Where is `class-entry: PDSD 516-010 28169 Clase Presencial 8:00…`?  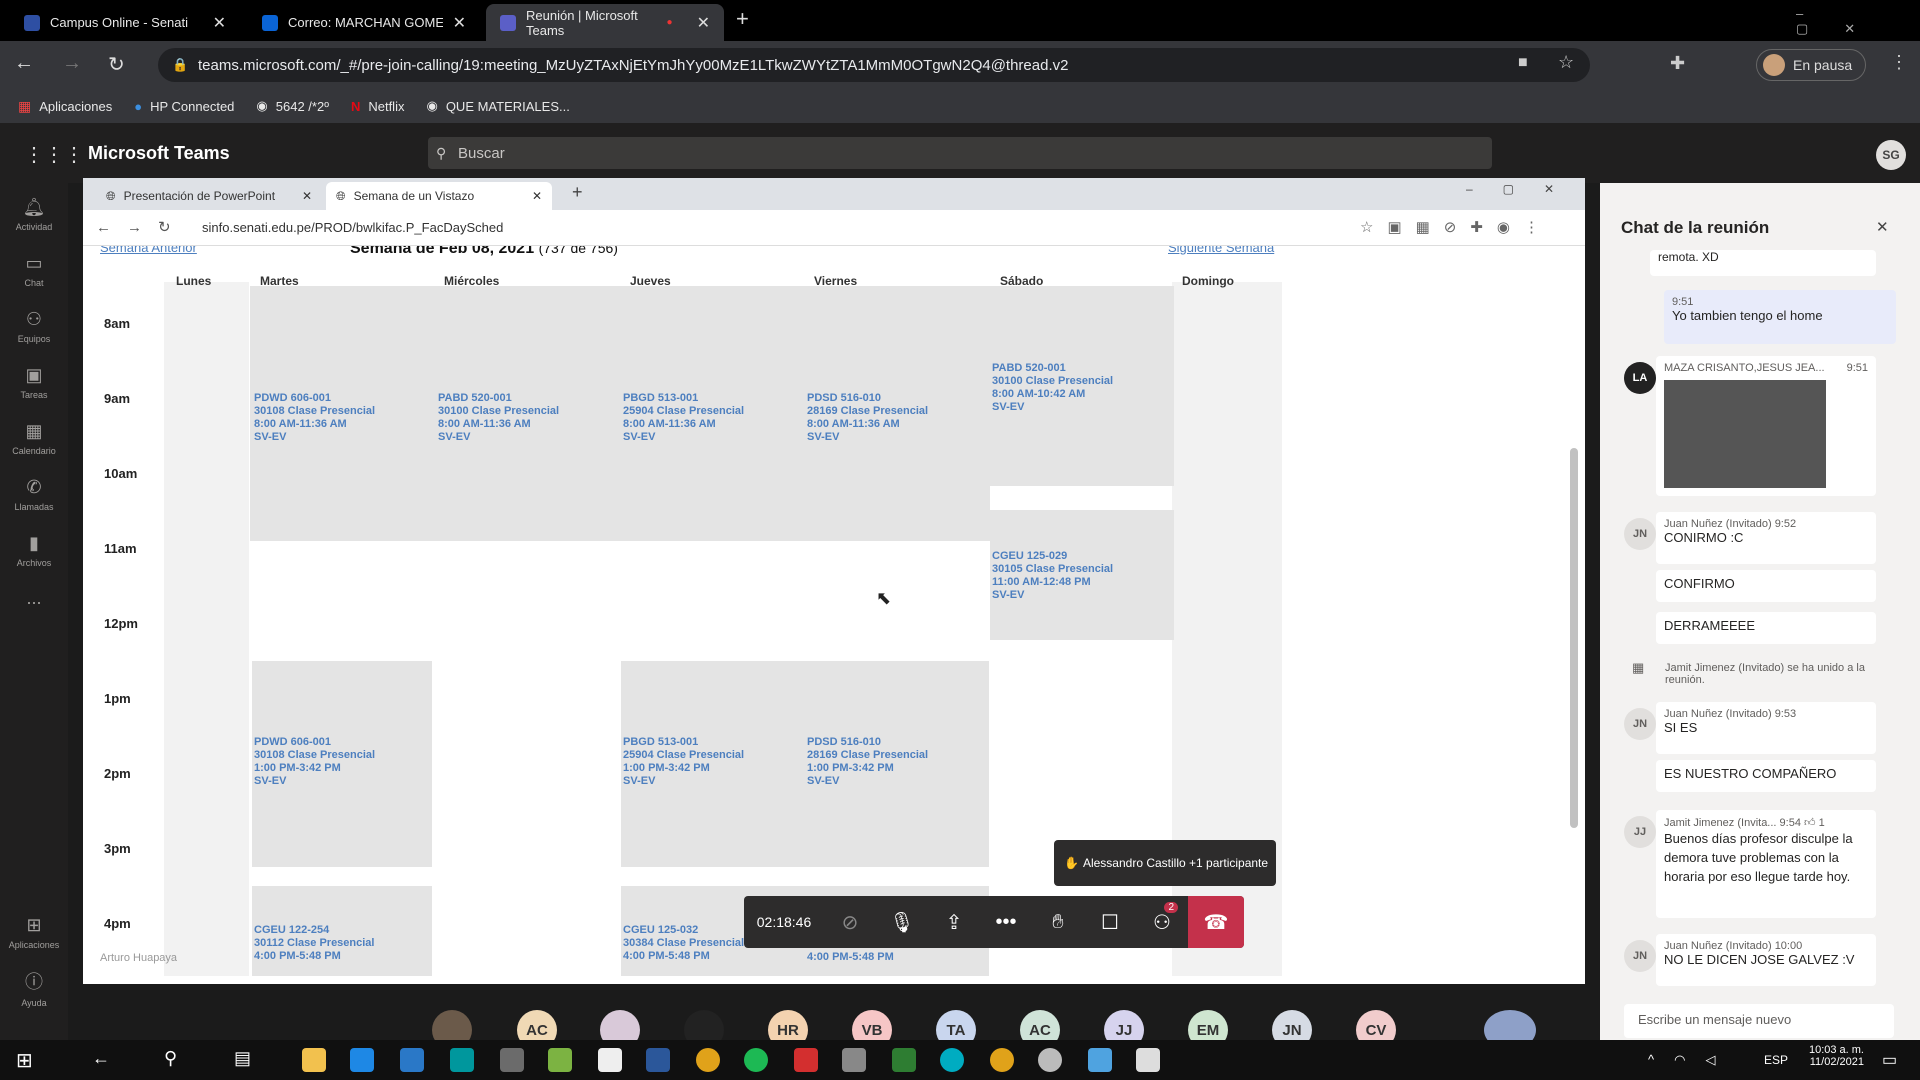 class-entry: PDSD 516-010 28169 Clase Presencial 8:00… is located at coordinates (867, 418).